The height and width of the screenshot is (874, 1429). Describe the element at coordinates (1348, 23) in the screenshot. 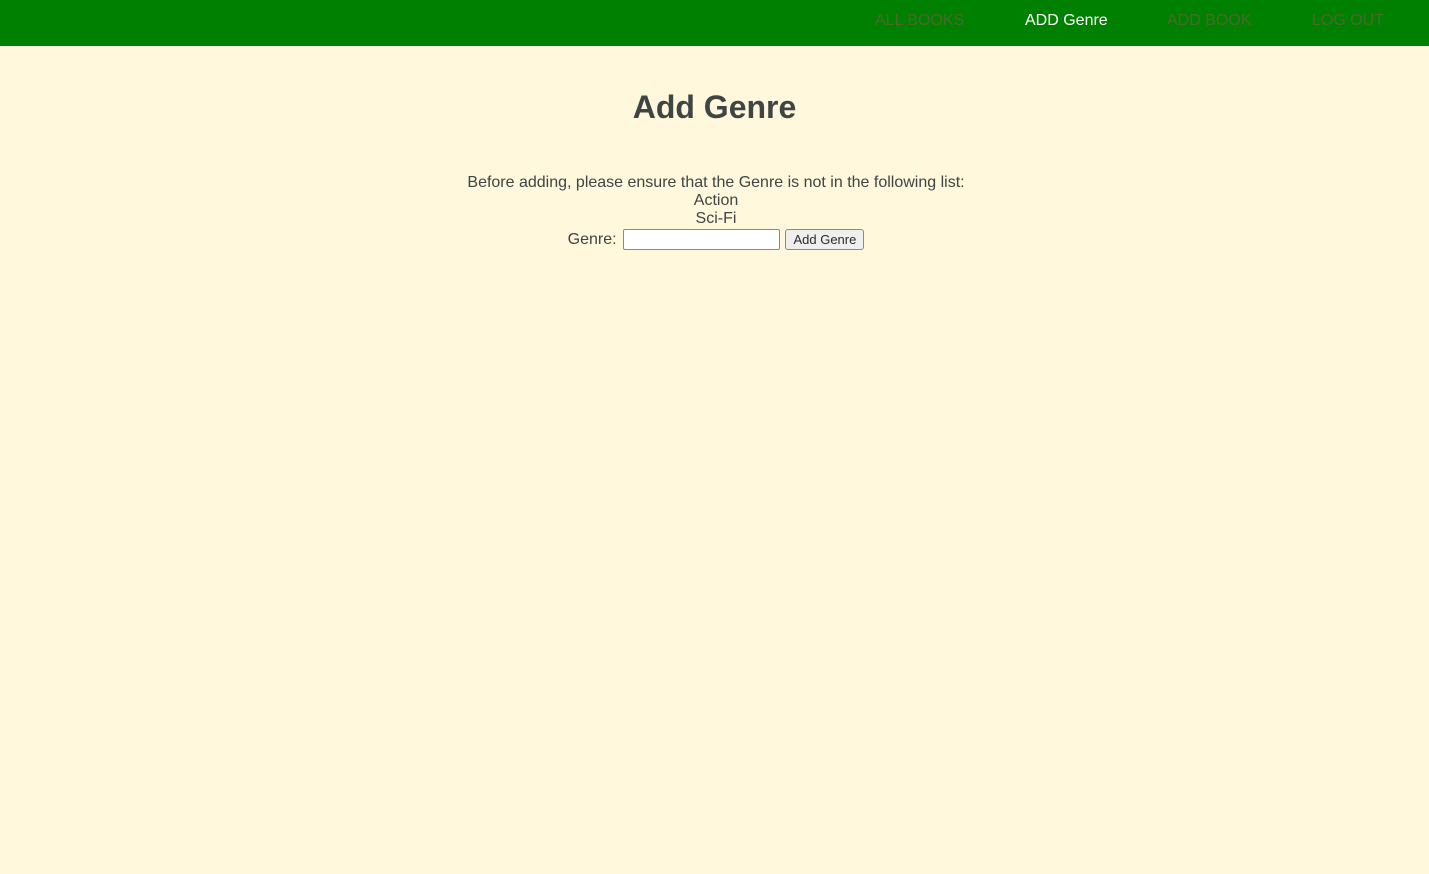

I see `nav-link-log-out: LOG OUT` at that location.